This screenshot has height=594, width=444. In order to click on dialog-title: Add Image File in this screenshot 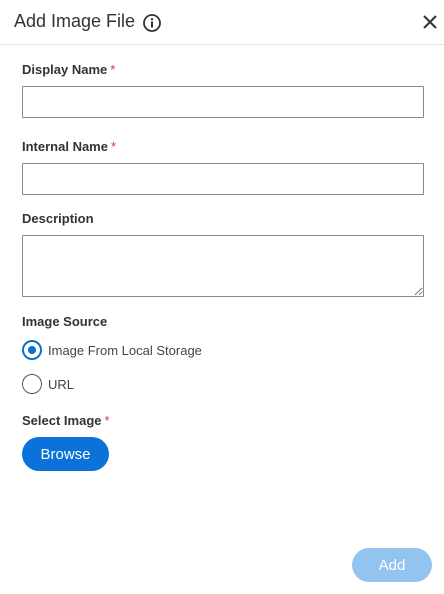, I will do `click(75, 21)`.